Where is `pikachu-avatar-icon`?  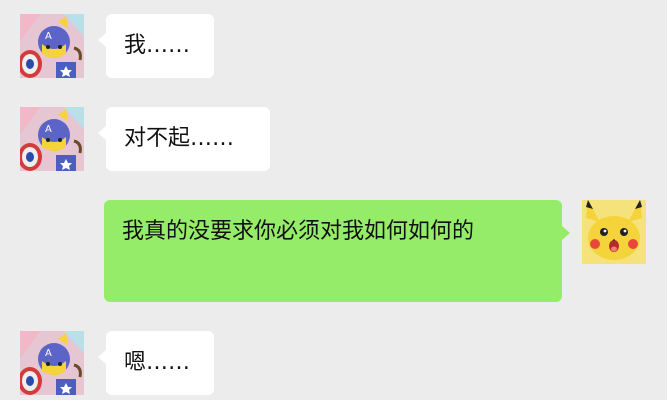 pikachu-avatar-icon is located at coordinates (614, 232).